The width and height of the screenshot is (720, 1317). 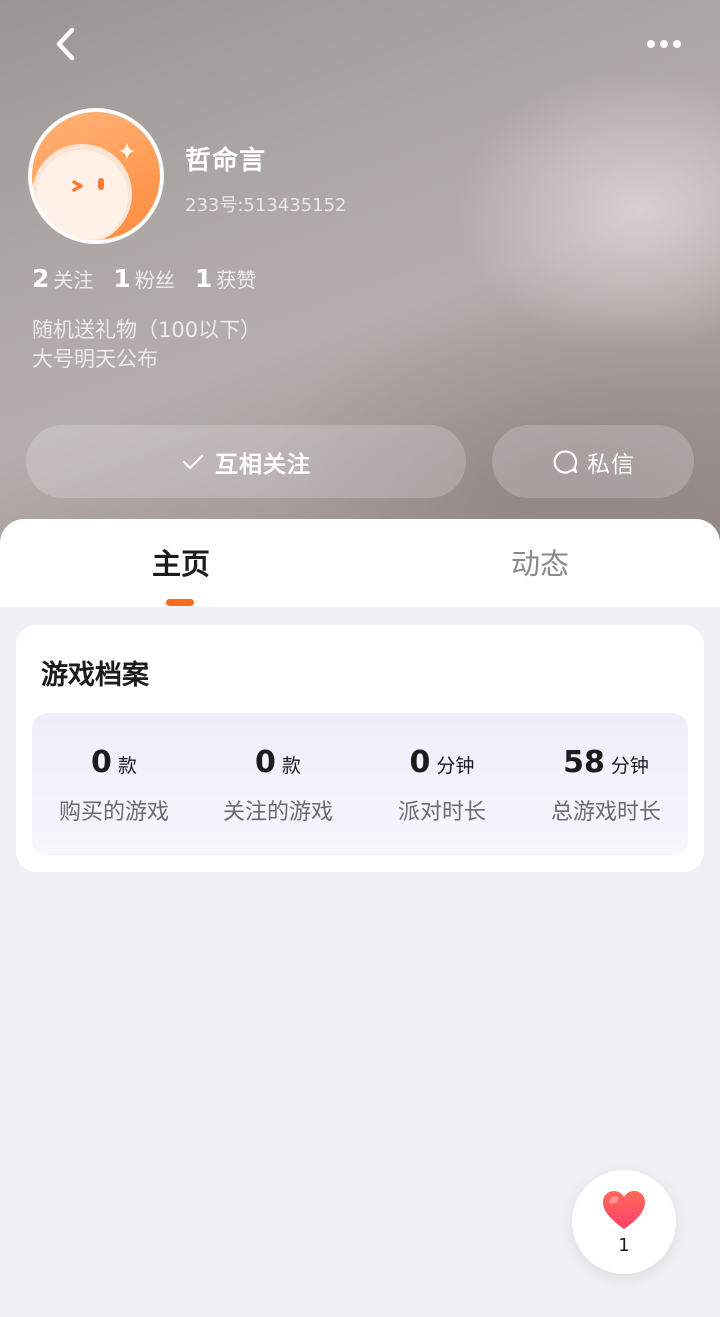 What do you see at coordinates (266, 205) in the screenshot?
I see `user-id: 233号:513435152` at bounding box center [266, 205].